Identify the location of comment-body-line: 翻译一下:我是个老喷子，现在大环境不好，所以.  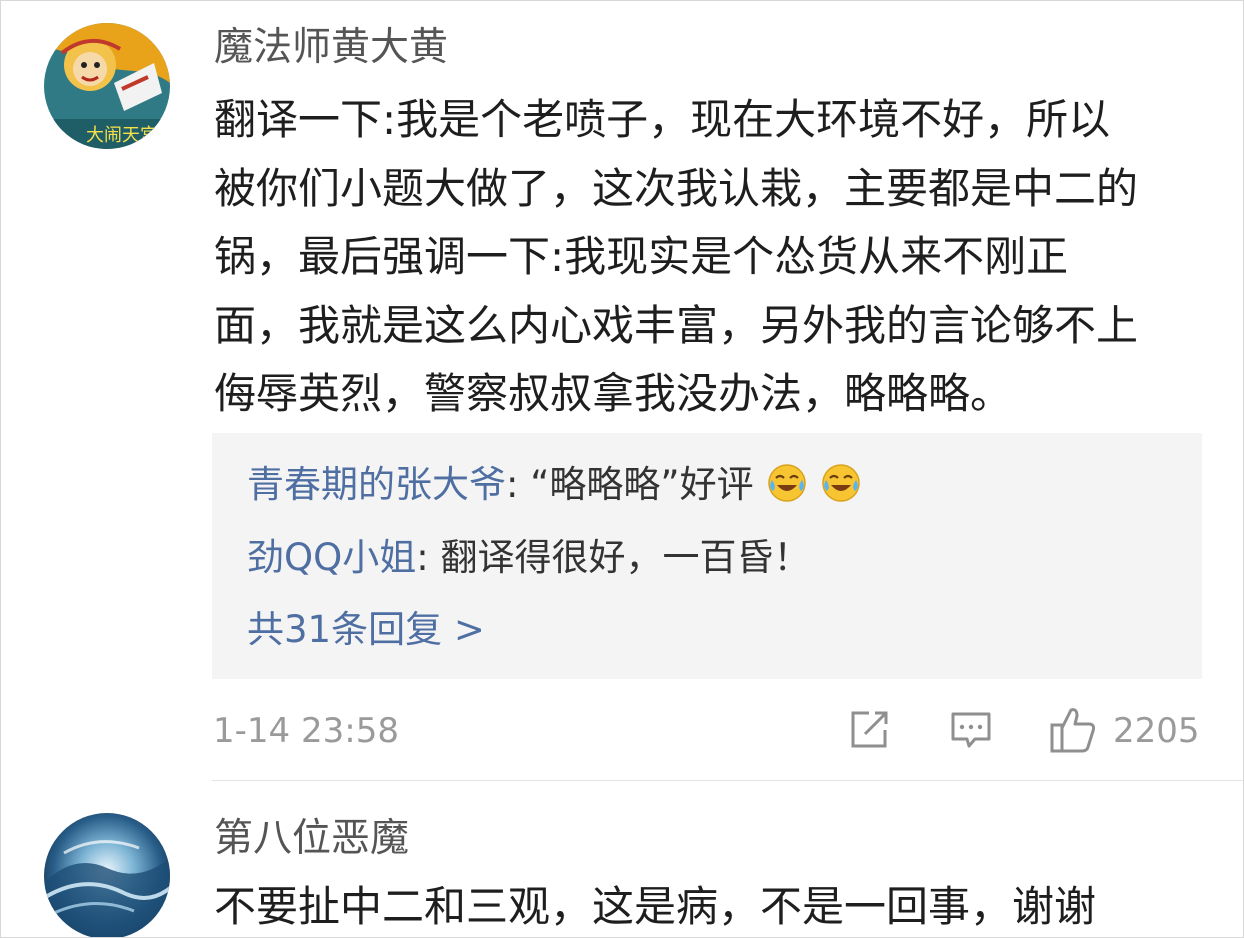
(662, 119).